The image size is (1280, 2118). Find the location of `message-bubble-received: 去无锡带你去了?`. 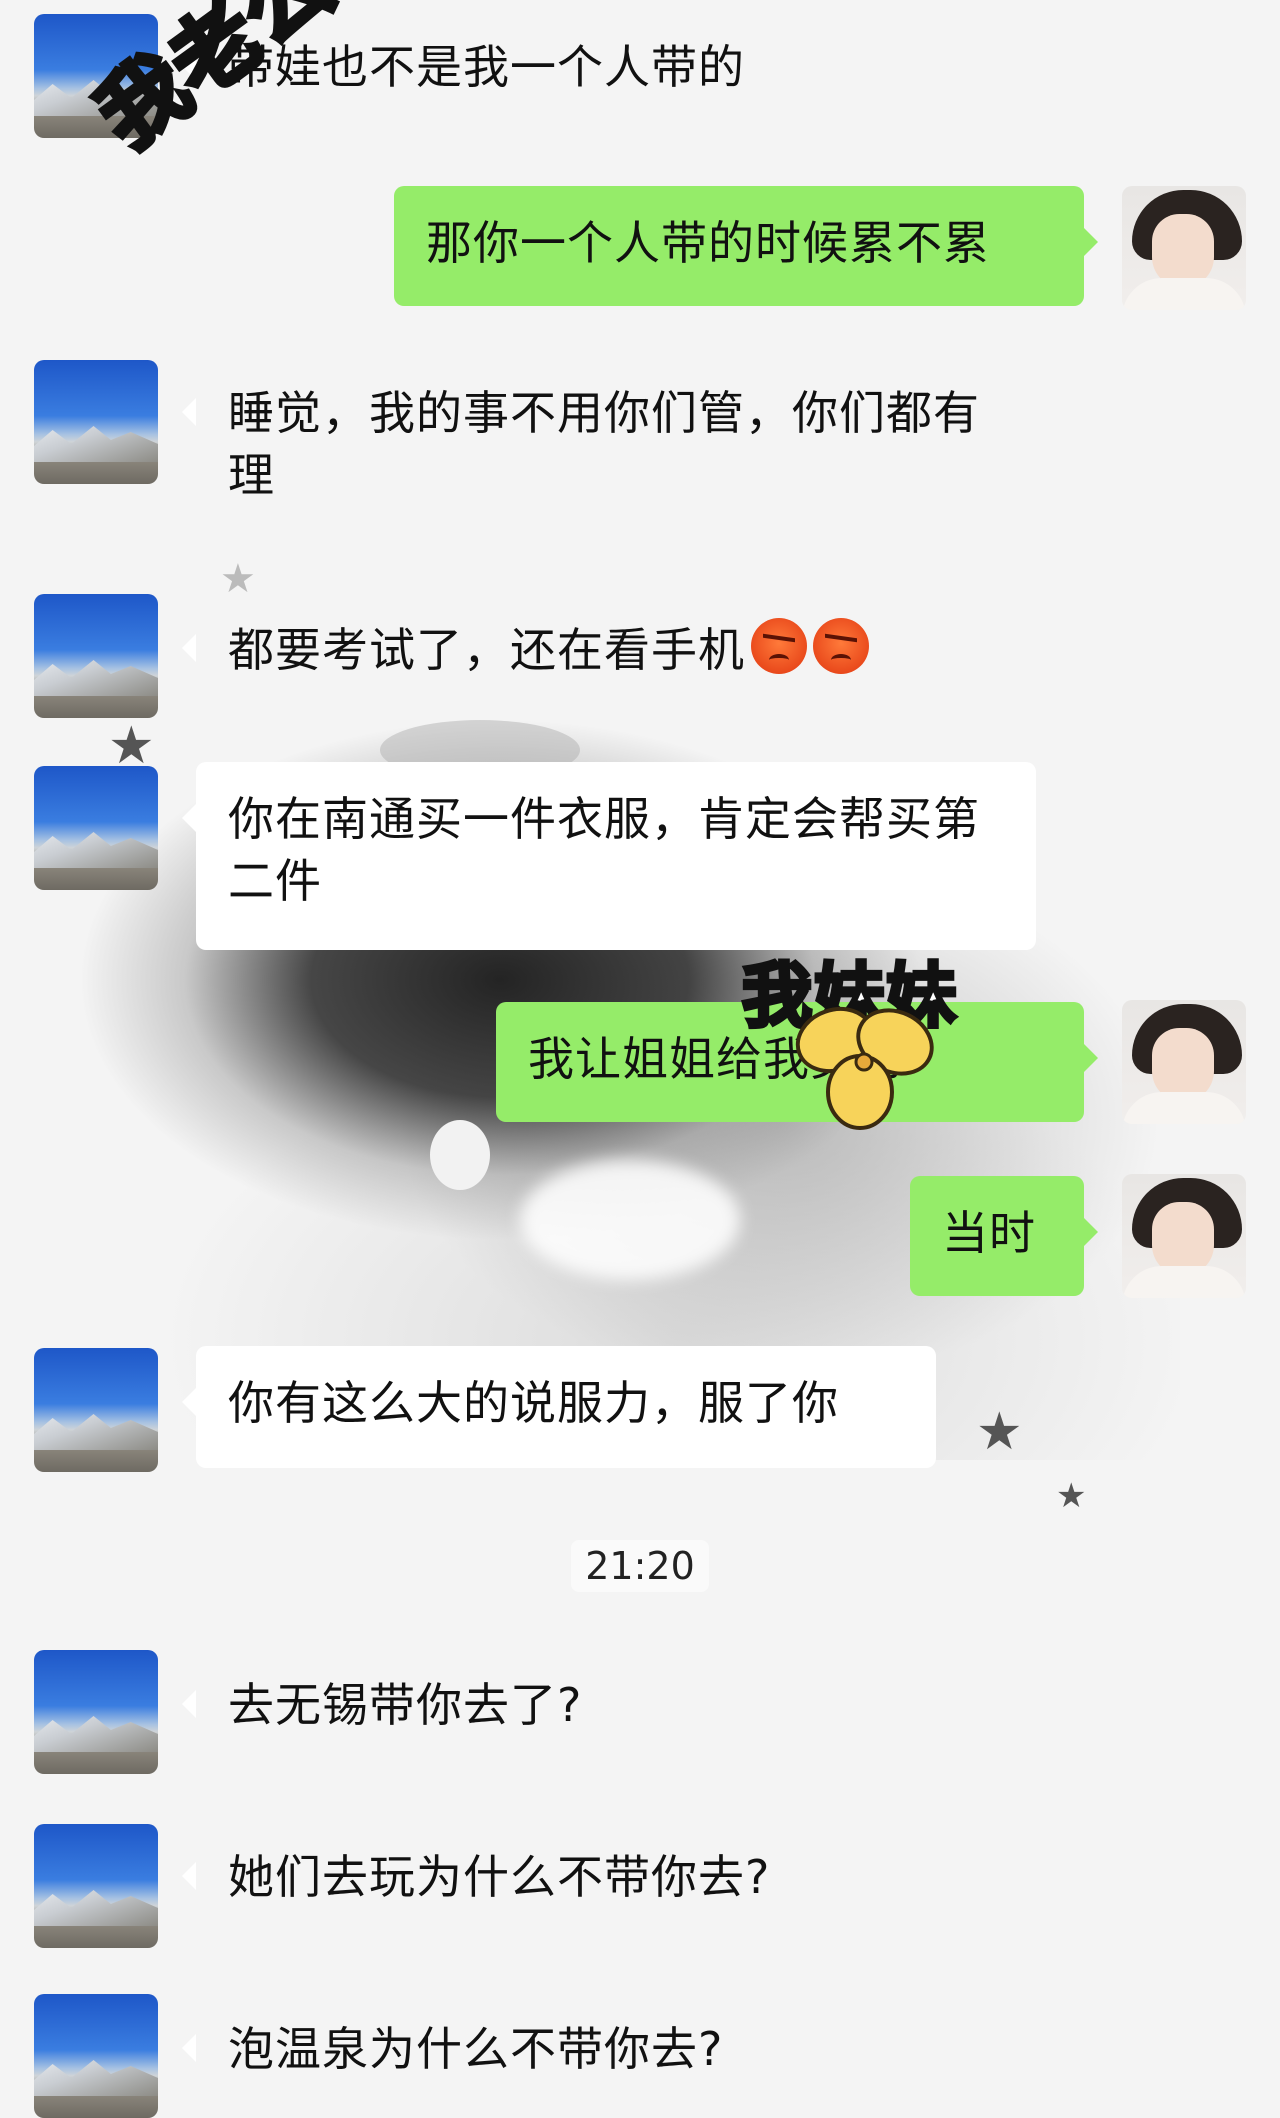

message-bubble-received: 去无锡带你去了? is located at coordinates (499, 1710).